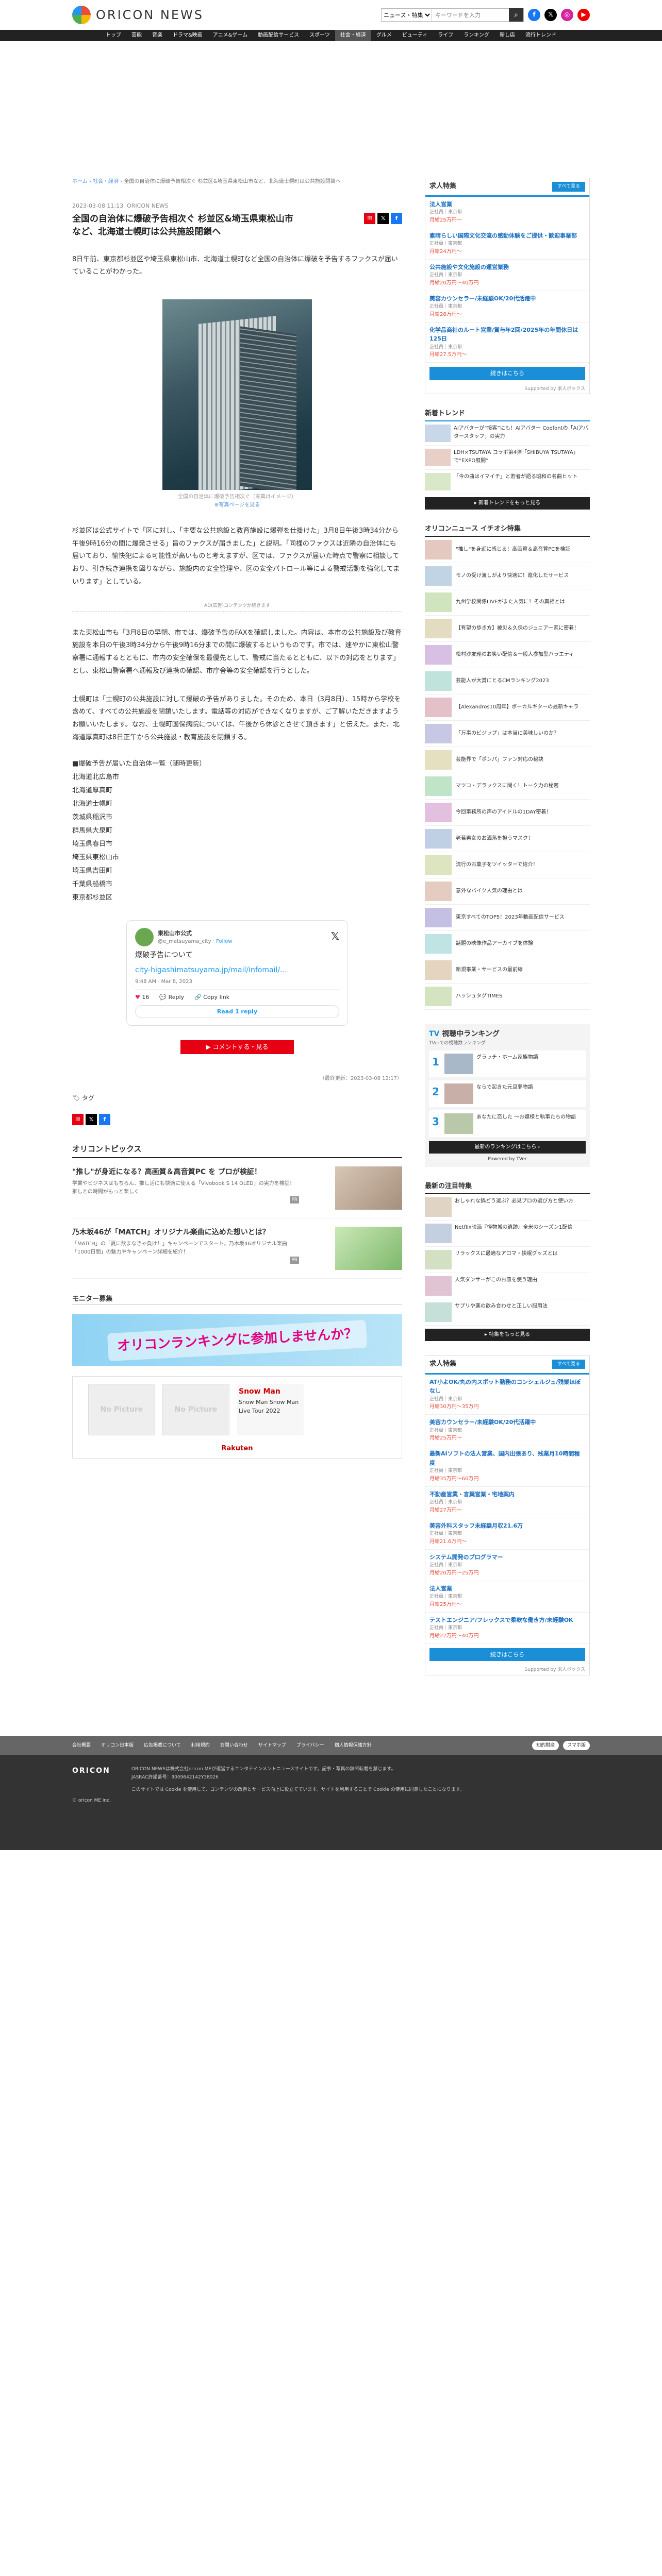 The height and width of the screenshot is (2576, 662). Describe the element at coordinates (540, 35) in the screenshot. I see `nav-item: 流行トレンド` at that location.